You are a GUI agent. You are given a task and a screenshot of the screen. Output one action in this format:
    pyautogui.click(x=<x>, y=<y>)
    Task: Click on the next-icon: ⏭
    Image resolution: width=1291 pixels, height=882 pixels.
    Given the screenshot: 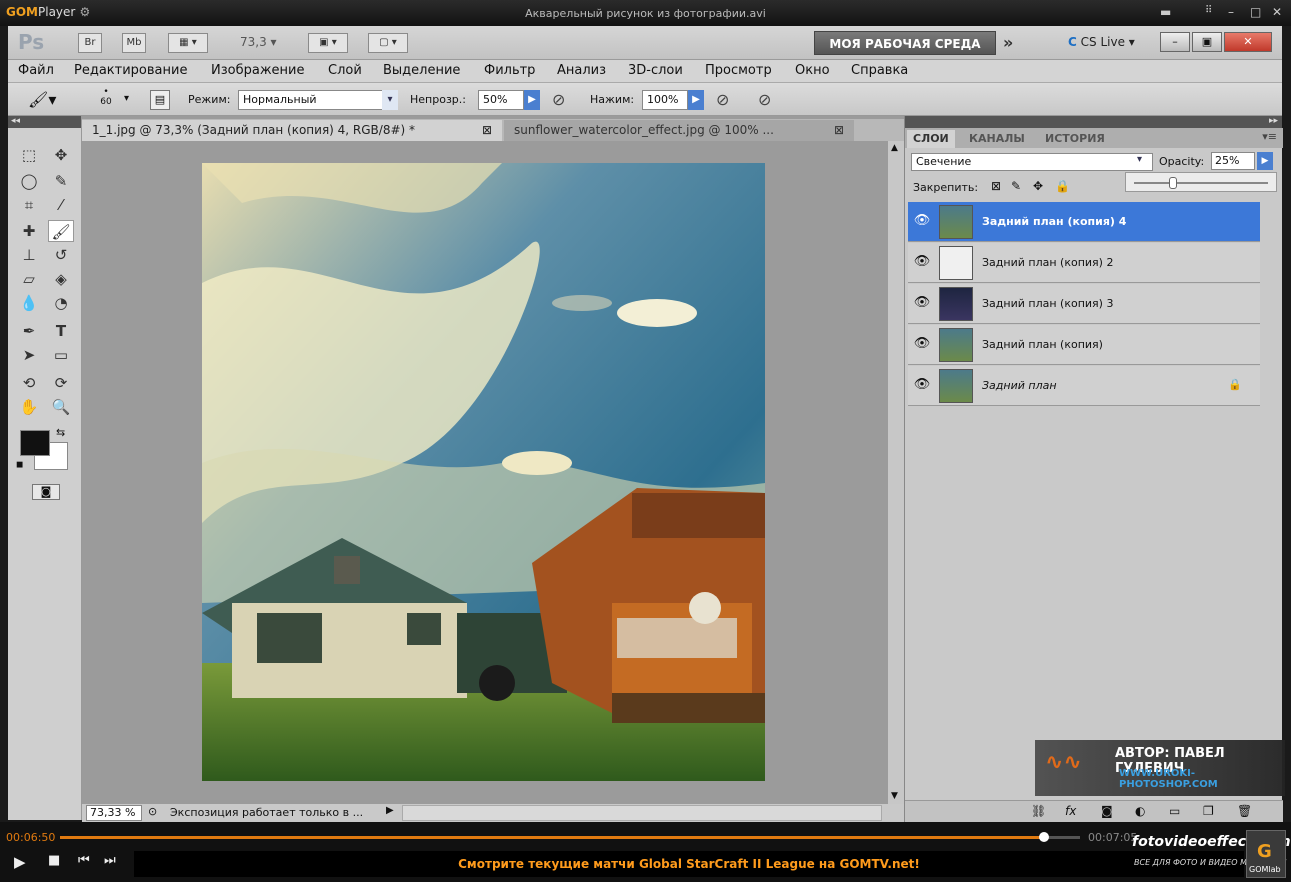 What is the action you would take?
    pyautogui.click(x=110, y=860)
    